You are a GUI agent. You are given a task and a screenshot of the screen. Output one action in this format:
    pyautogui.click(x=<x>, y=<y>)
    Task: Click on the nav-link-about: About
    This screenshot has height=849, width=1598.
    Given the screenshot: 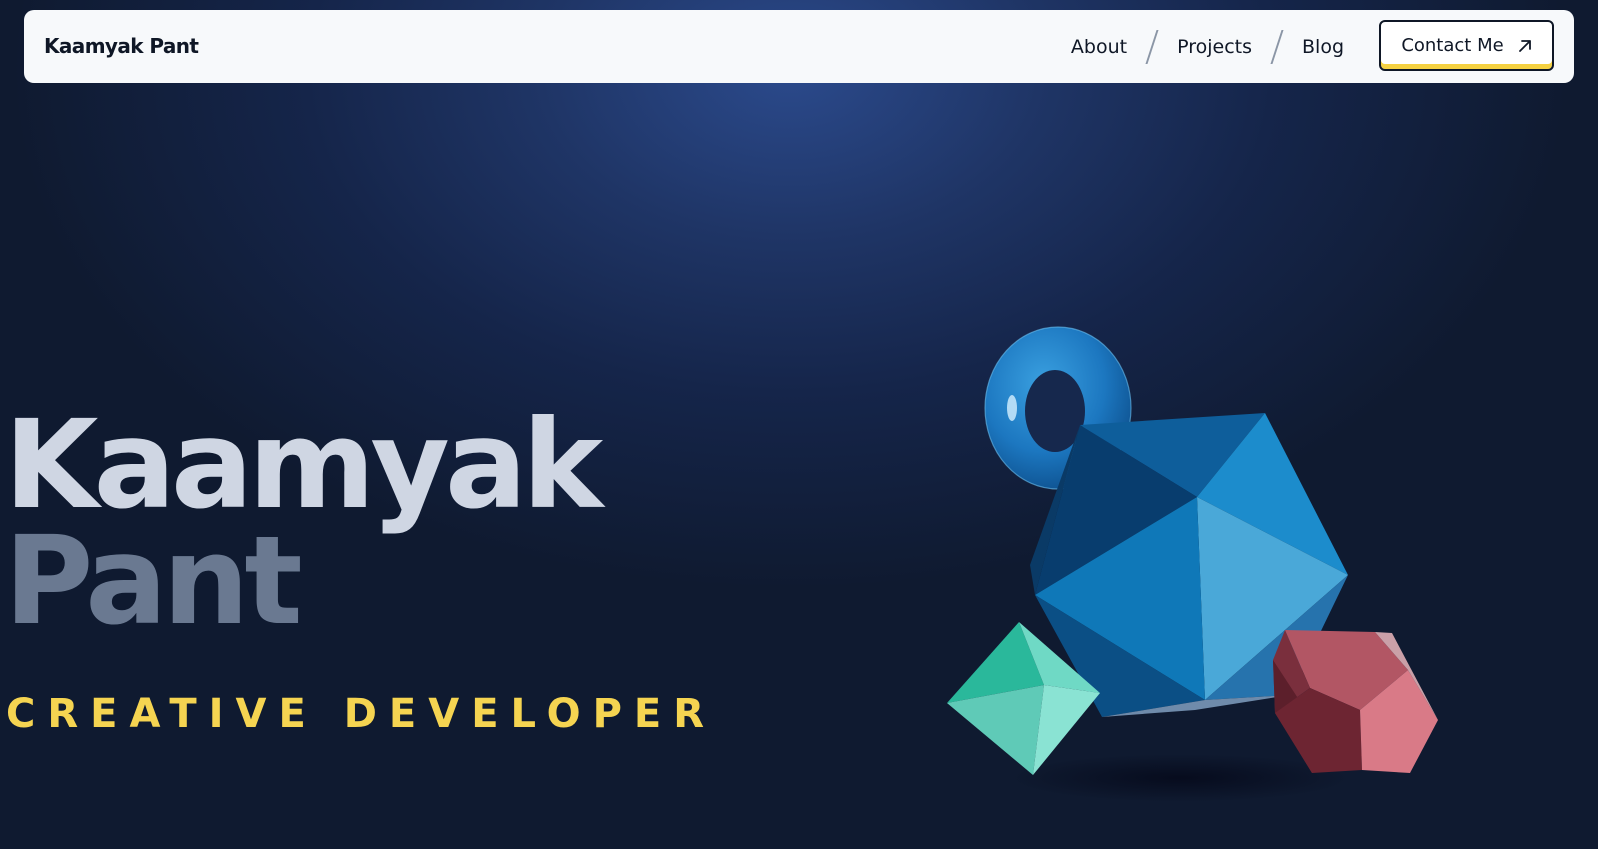 What is the action you would take?
    pyautogui.click(x=1099, y=47)
    